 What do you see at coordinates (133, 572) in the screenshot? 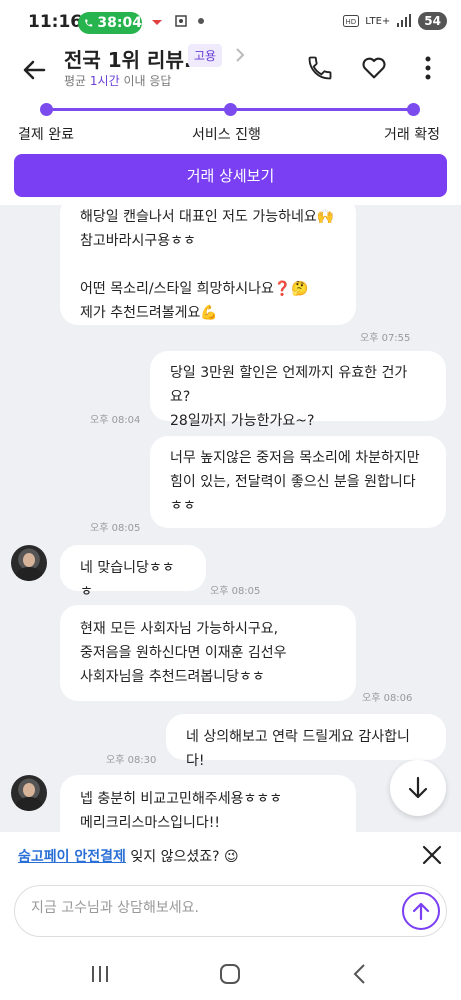
I see `message-bubble-received: 네 맞습니당ㅎㅎㅎ` at bounding box center [133, 572].